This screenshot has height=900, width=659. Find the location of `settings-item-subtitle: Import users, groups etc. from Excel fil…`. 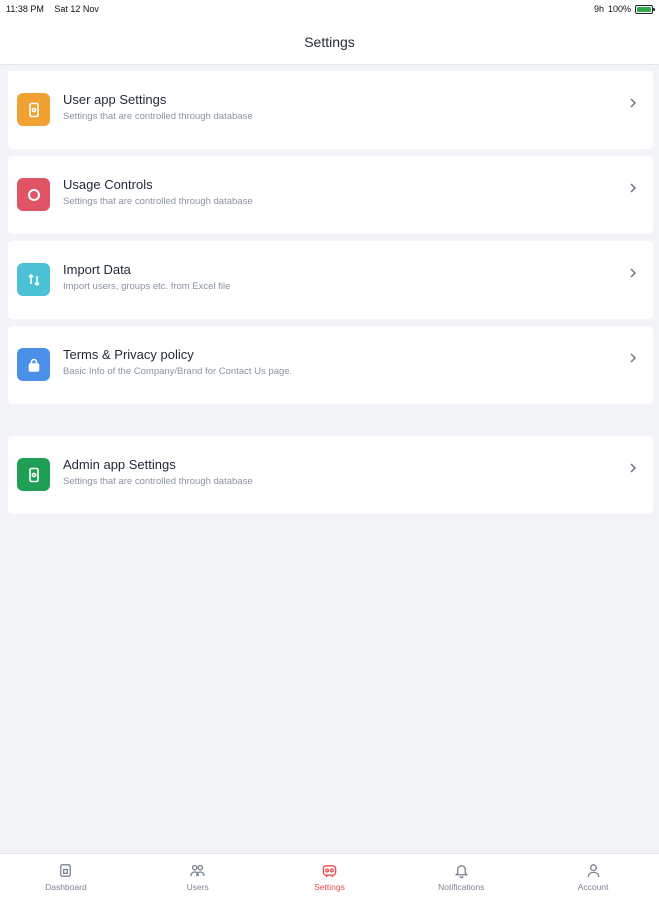

settings-item-subtitle: Import users, groups etc. from Excel fil… is located at coordinates (147, 286).